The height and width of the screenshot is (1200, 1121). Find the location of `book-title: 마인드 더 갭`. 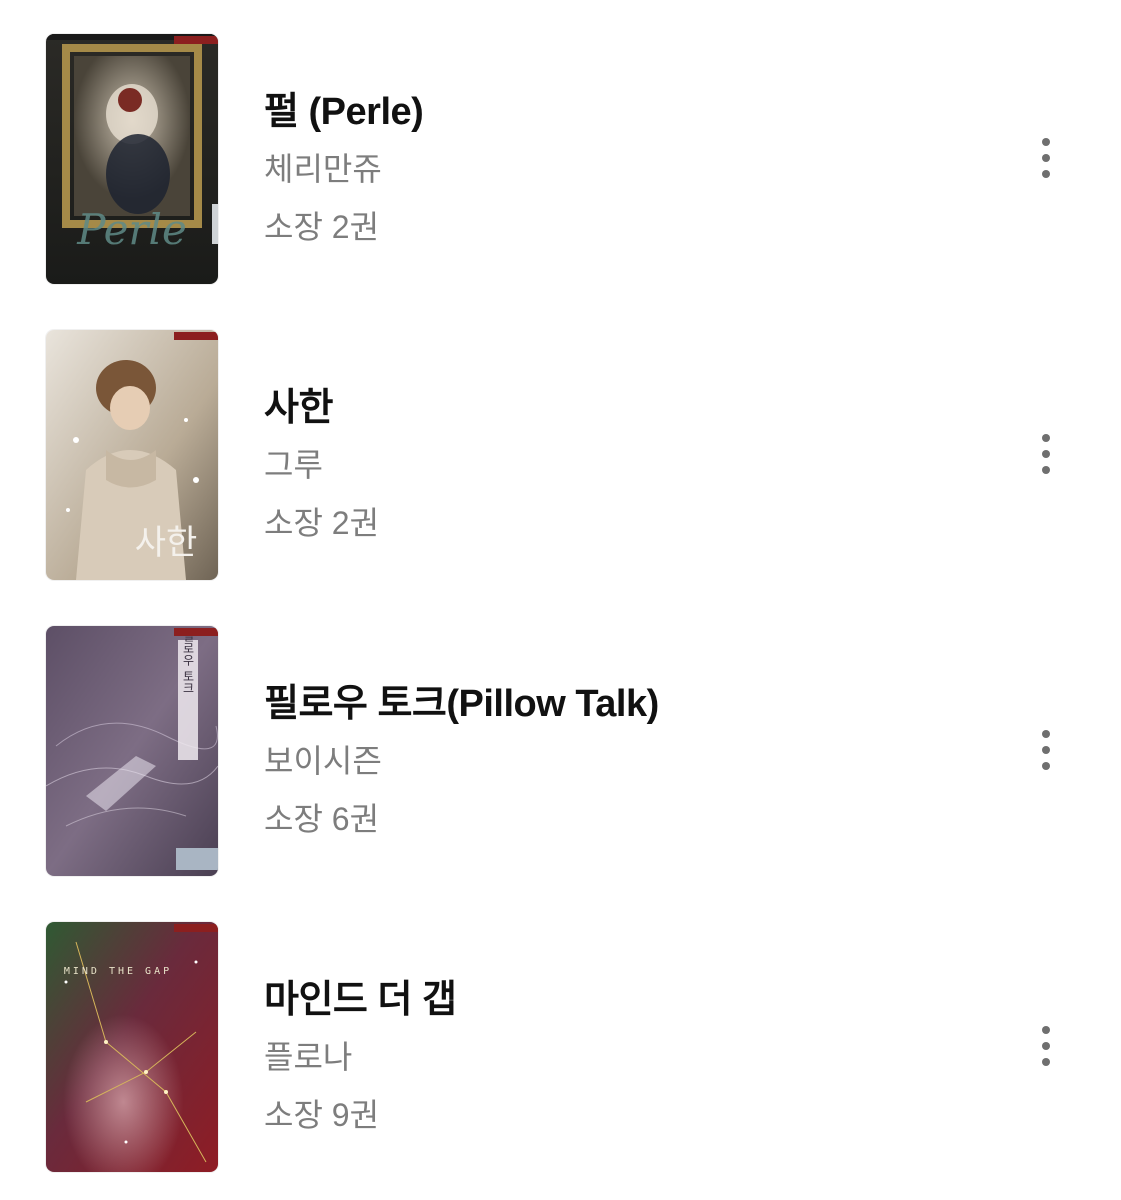

book-title: 마인드 더 갭 is located at coordinates (360, 1000).